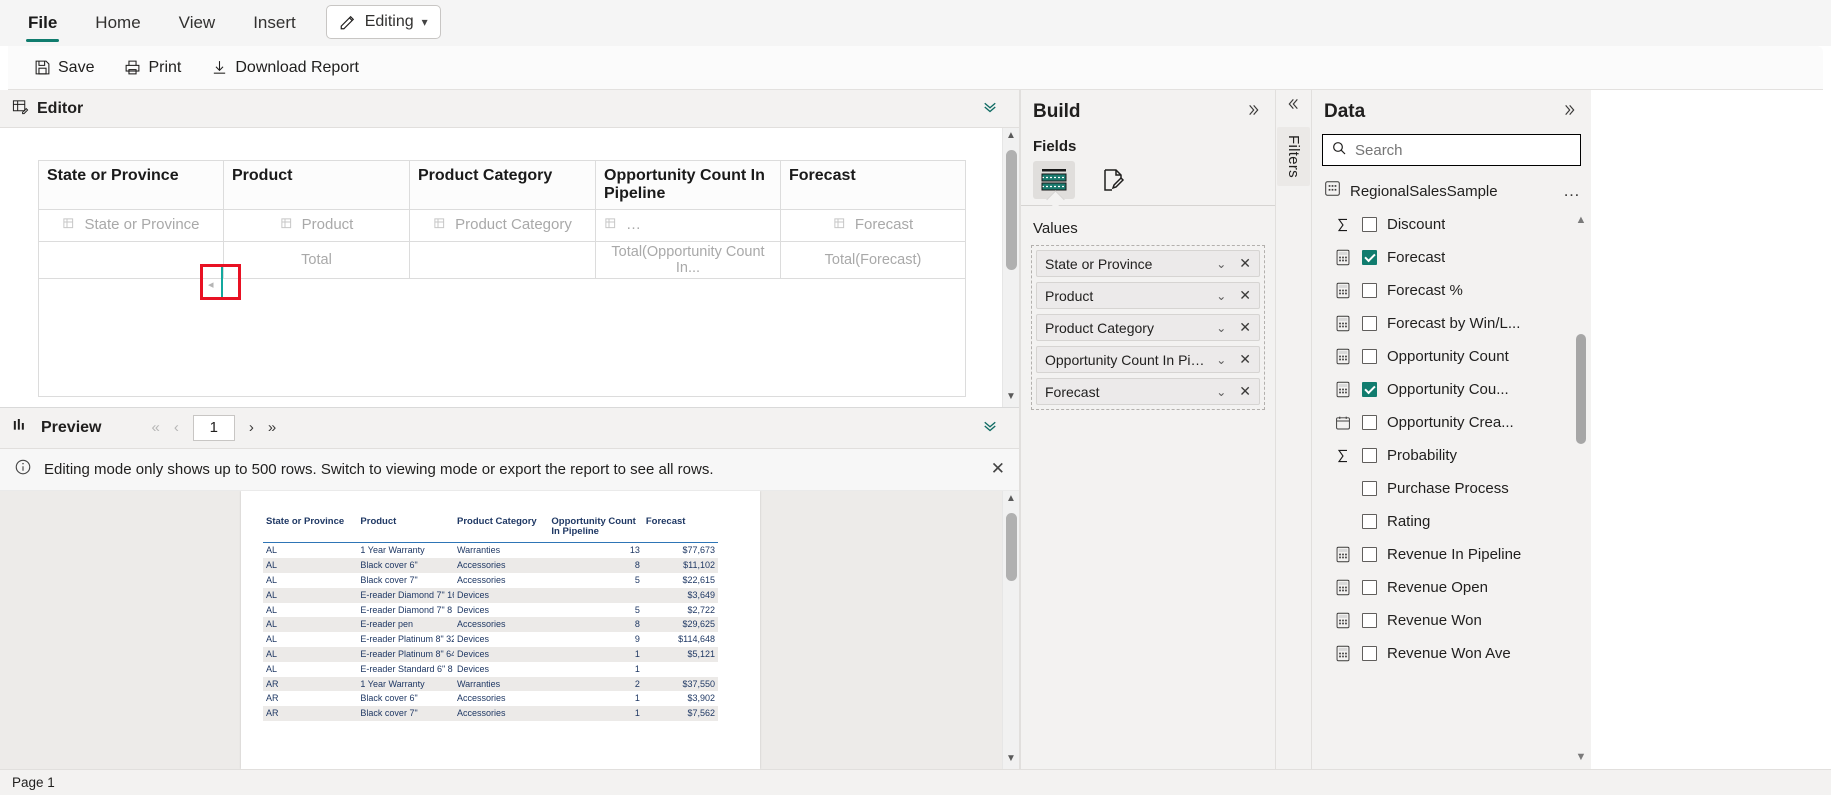  Describe the element at coordinates (873, 185) in the screenshot. I see `design-header-cell: Forecast` at that location.